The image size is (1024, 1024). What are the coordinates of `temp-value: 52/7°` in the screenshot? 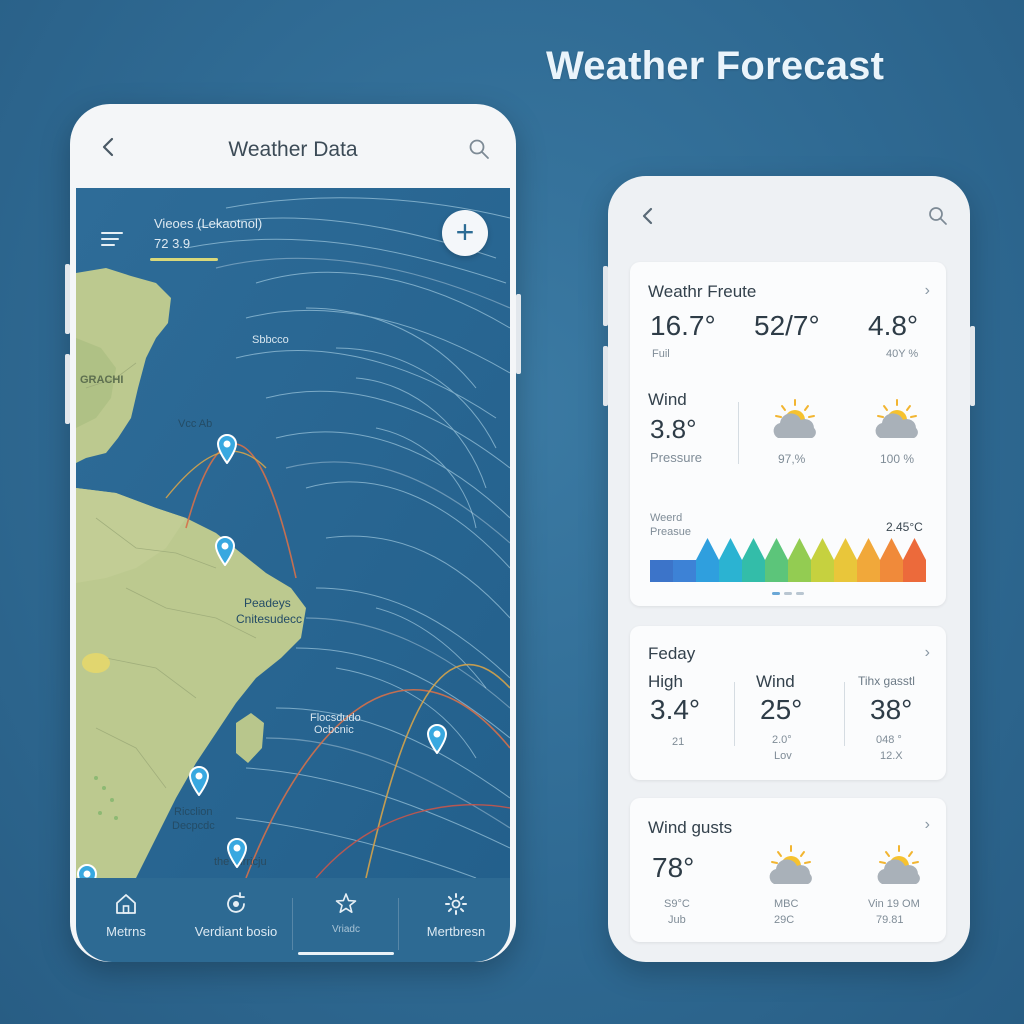 It's located at (787, 325).